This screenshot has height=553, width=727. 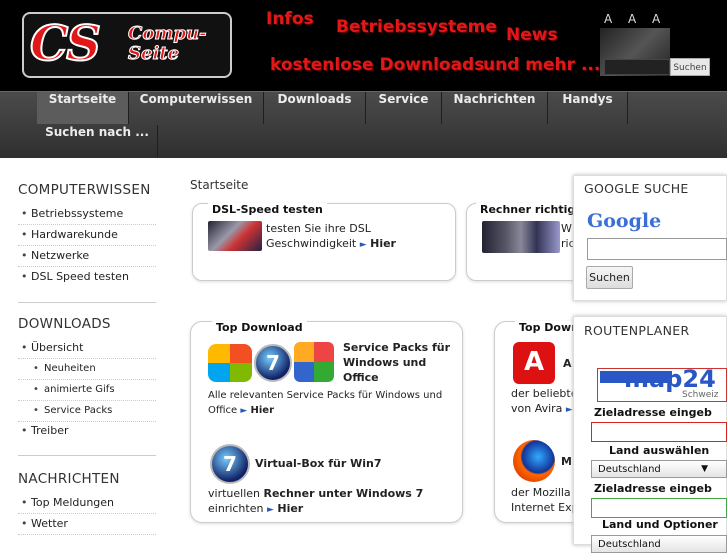 What do you see at coordinates (528, 209) in the screenshot?
I see `rechner-box-title: Rechner richtig` at bounding box center [528, 209].